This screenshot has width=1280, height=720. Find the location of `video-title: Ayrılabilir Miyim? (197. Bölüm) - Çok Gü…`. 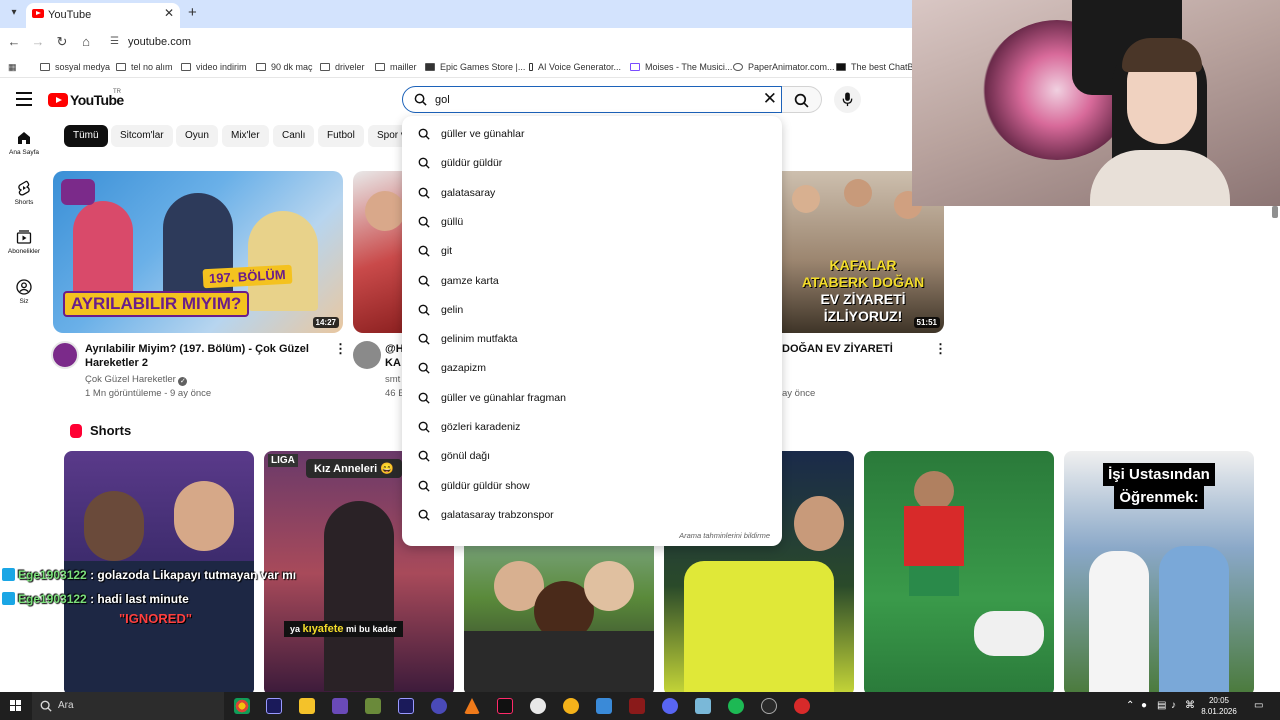

video-title: Ayrılabilir Miyim? (197. Bölüm) - Çok Gü… is located at coordinates (200, 356).